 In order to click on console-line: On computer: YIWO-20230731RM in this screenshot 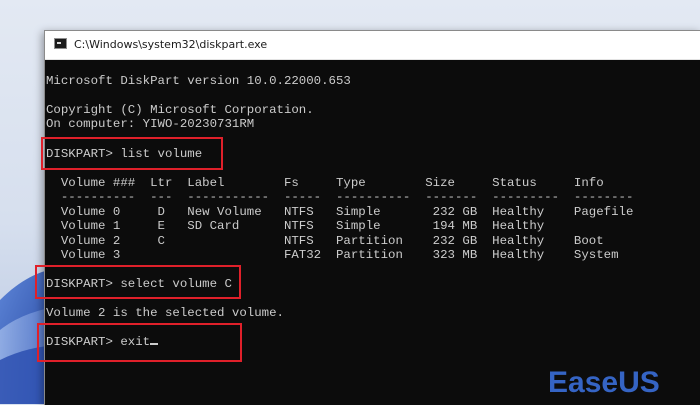, I will do `click(150, 124)`.